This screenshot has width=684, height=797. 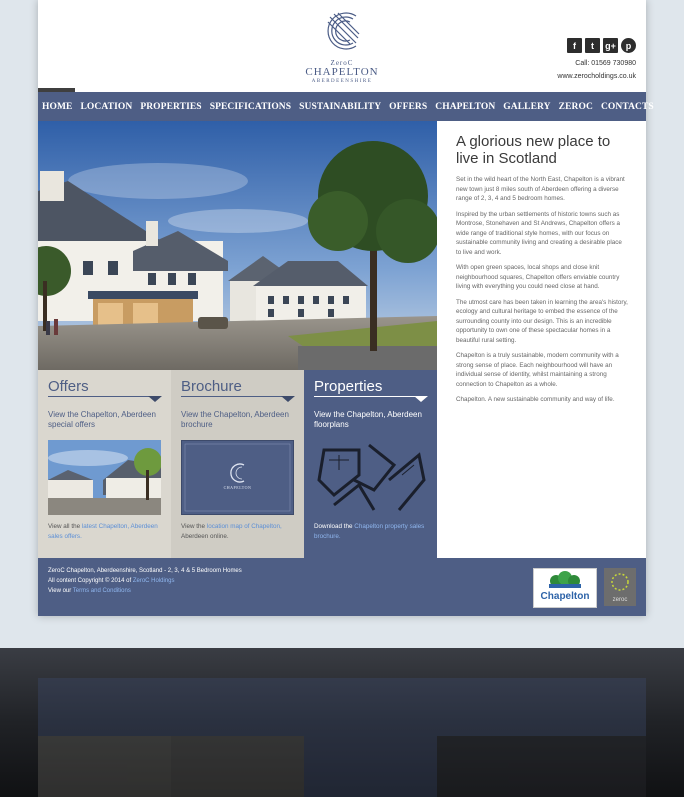 I want to click on brochure-cover-thumbnail: CHAPELTON, so click(x=237, y=477).